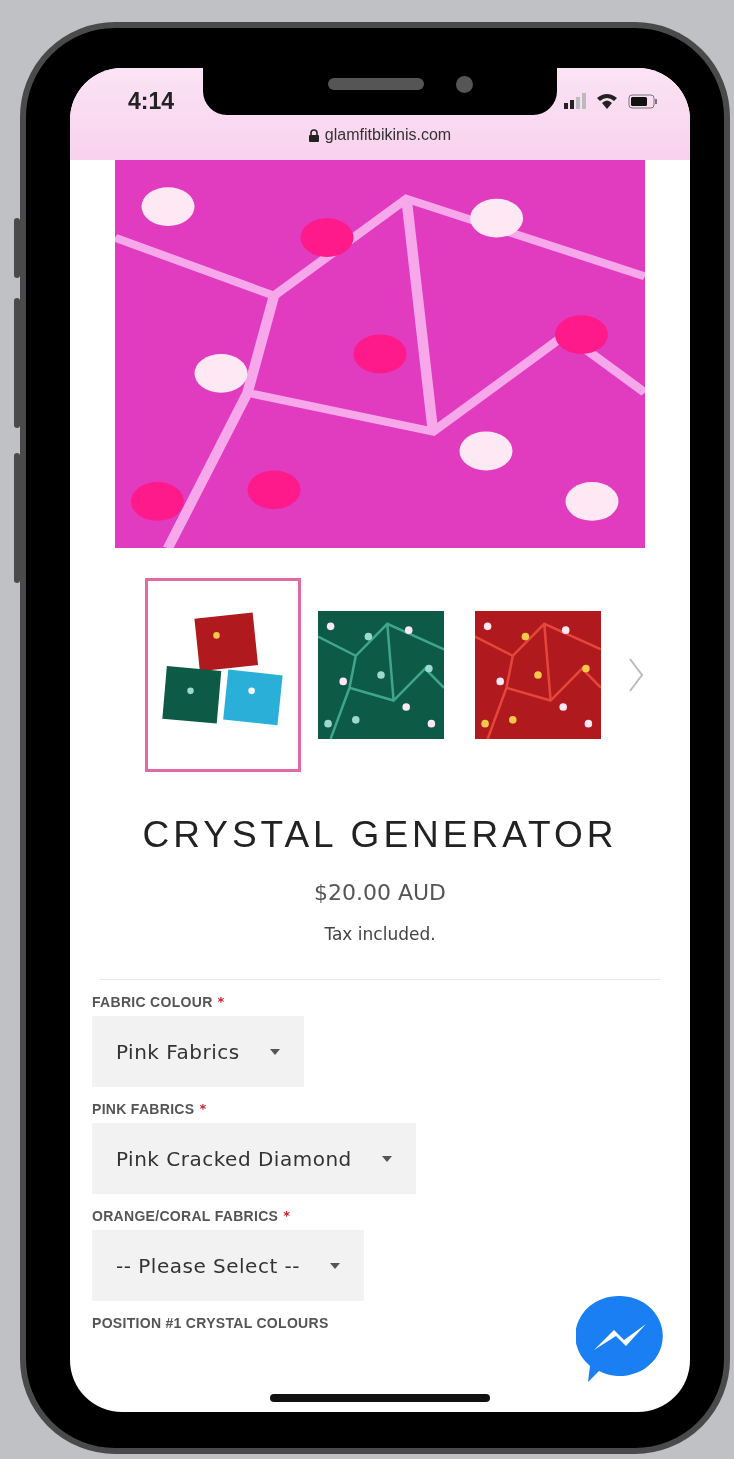 The width and height of the screenshot is (734, 1459). Describe the element at coordinates (575, 101) in the screenshot. I see `signal-icon` at that location.